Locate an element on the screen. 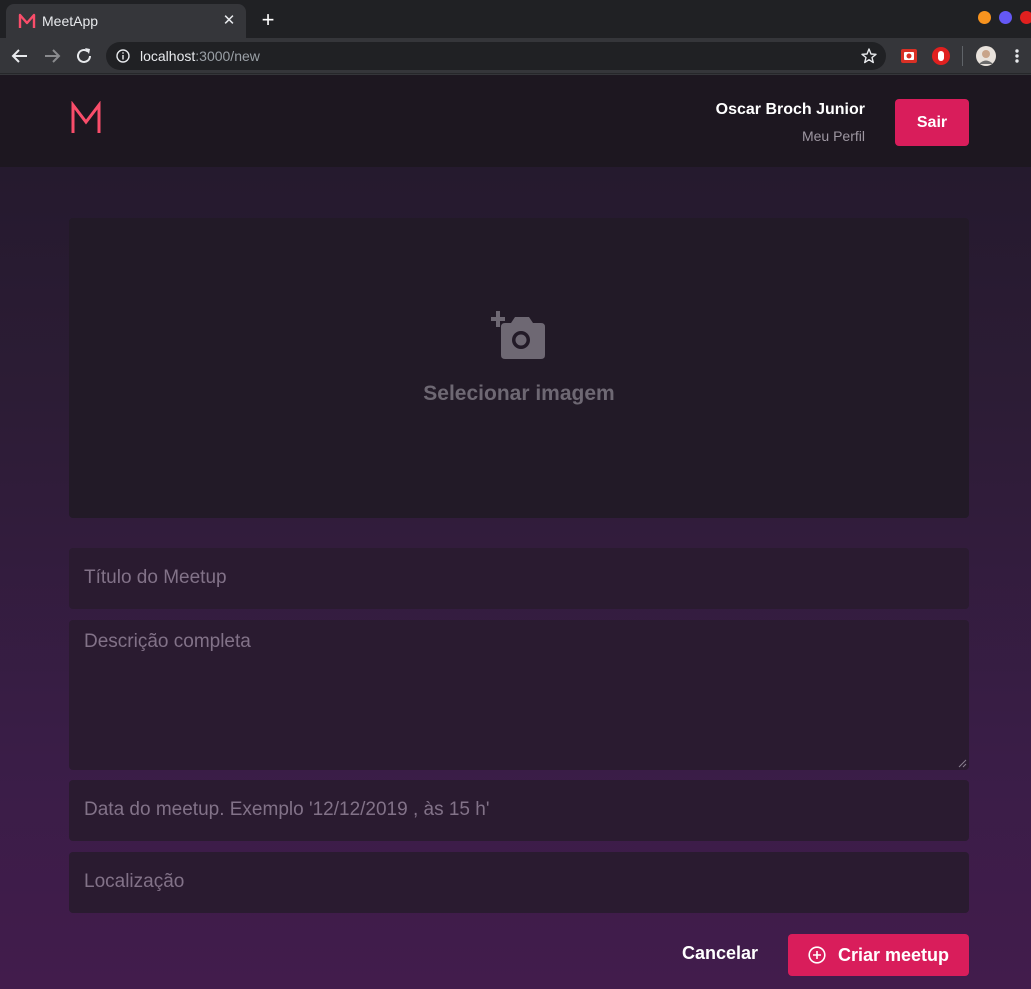 The image size is (1031, 989). create-meetup-label: Criar meetup is located at coordinates (894, 955).